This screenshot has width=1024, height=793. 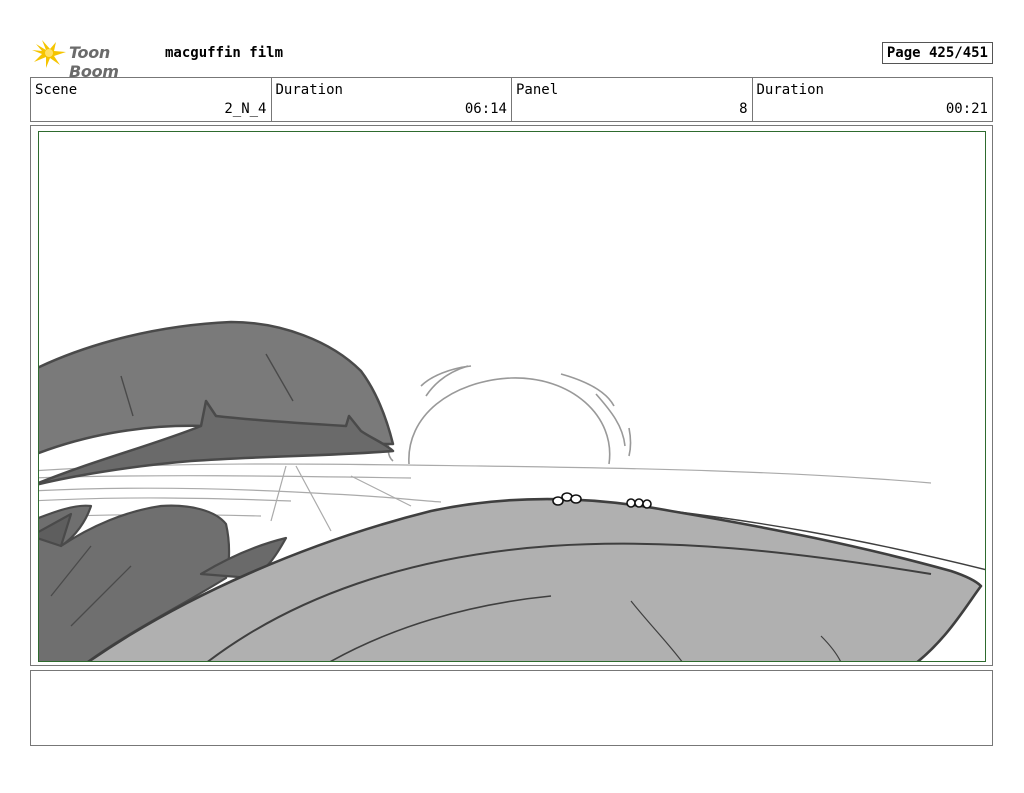 I want to click on scene-duration-cell: Duration 06:14, so click(x=392, y=99).